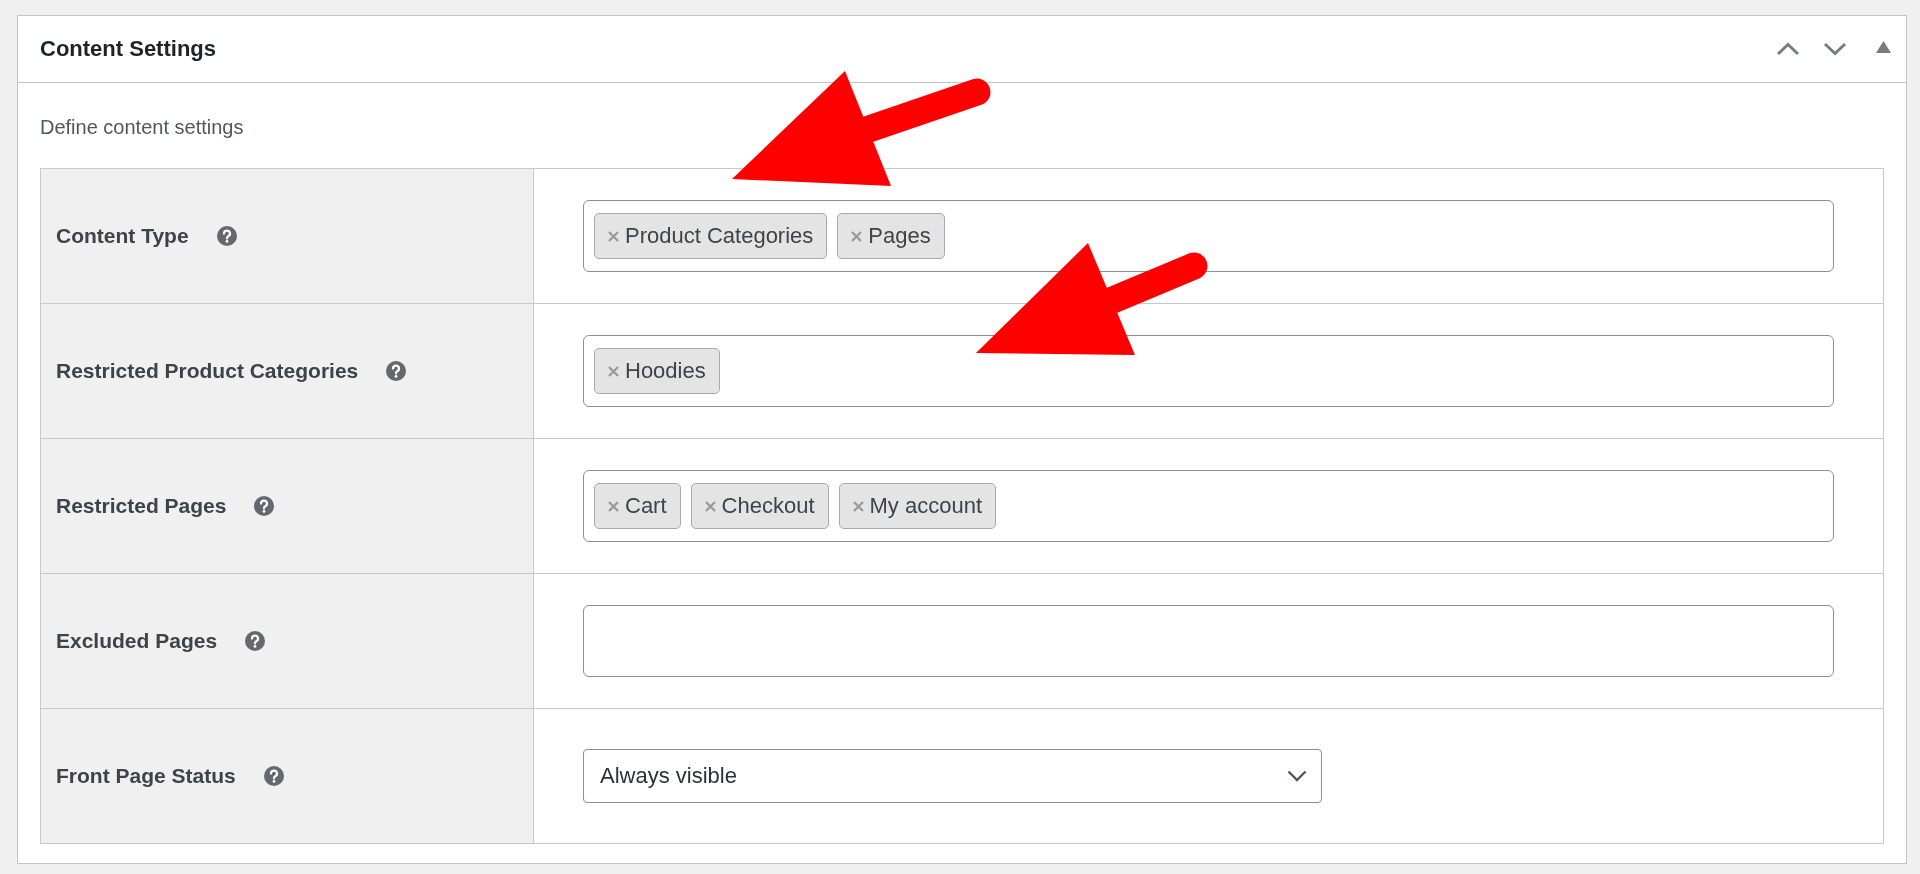 Image resolution: width=1920 pixels, height=874 pixels. What do you see at coordinates (917, 506) in the screenshot?
I see `tag-chip: My account` at bounding box center [917, 506].